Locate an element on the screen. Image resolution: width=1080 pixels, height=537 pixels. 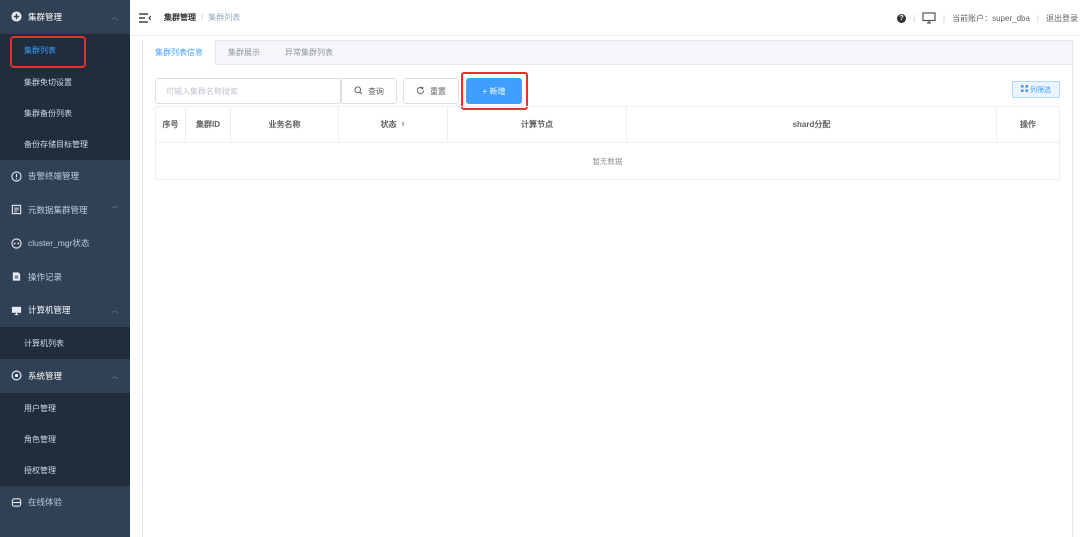
reset-button-label: 重置 is located at coordinates (438, 91).